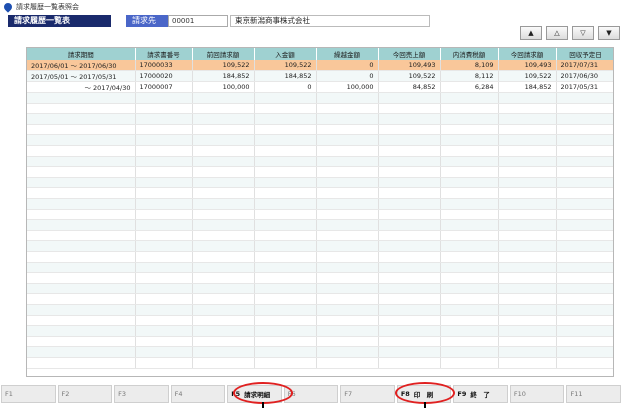 This screenshot has height=408, width=622. Describe the element at coordinates (527, 54) in the screenshot. I see `col-header-current-amount: 今回請求額` at that location.